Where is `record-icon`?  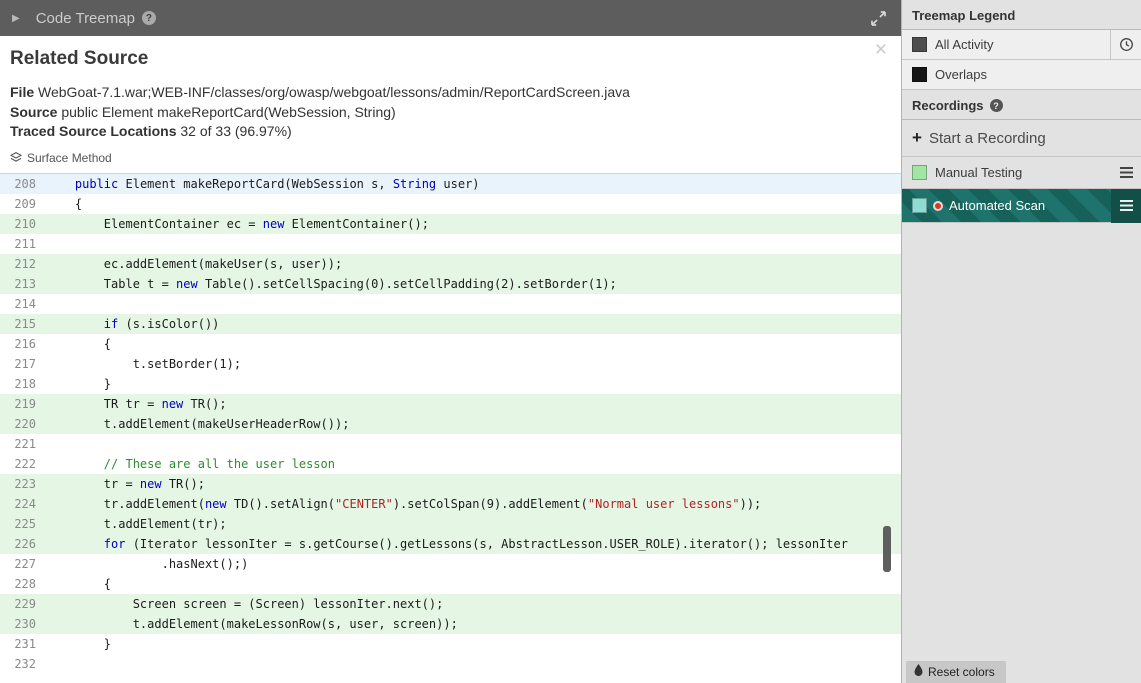 record-icon is located at coordinates (938, 205).